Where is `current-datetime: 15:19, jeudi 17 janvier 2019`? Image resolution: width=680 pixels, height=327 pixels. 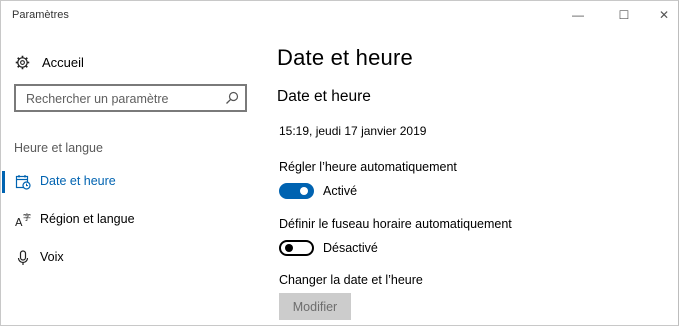 current-datetime: 15:19, jeudi 17 janvier 2019 is located at coordinates (353, 131).